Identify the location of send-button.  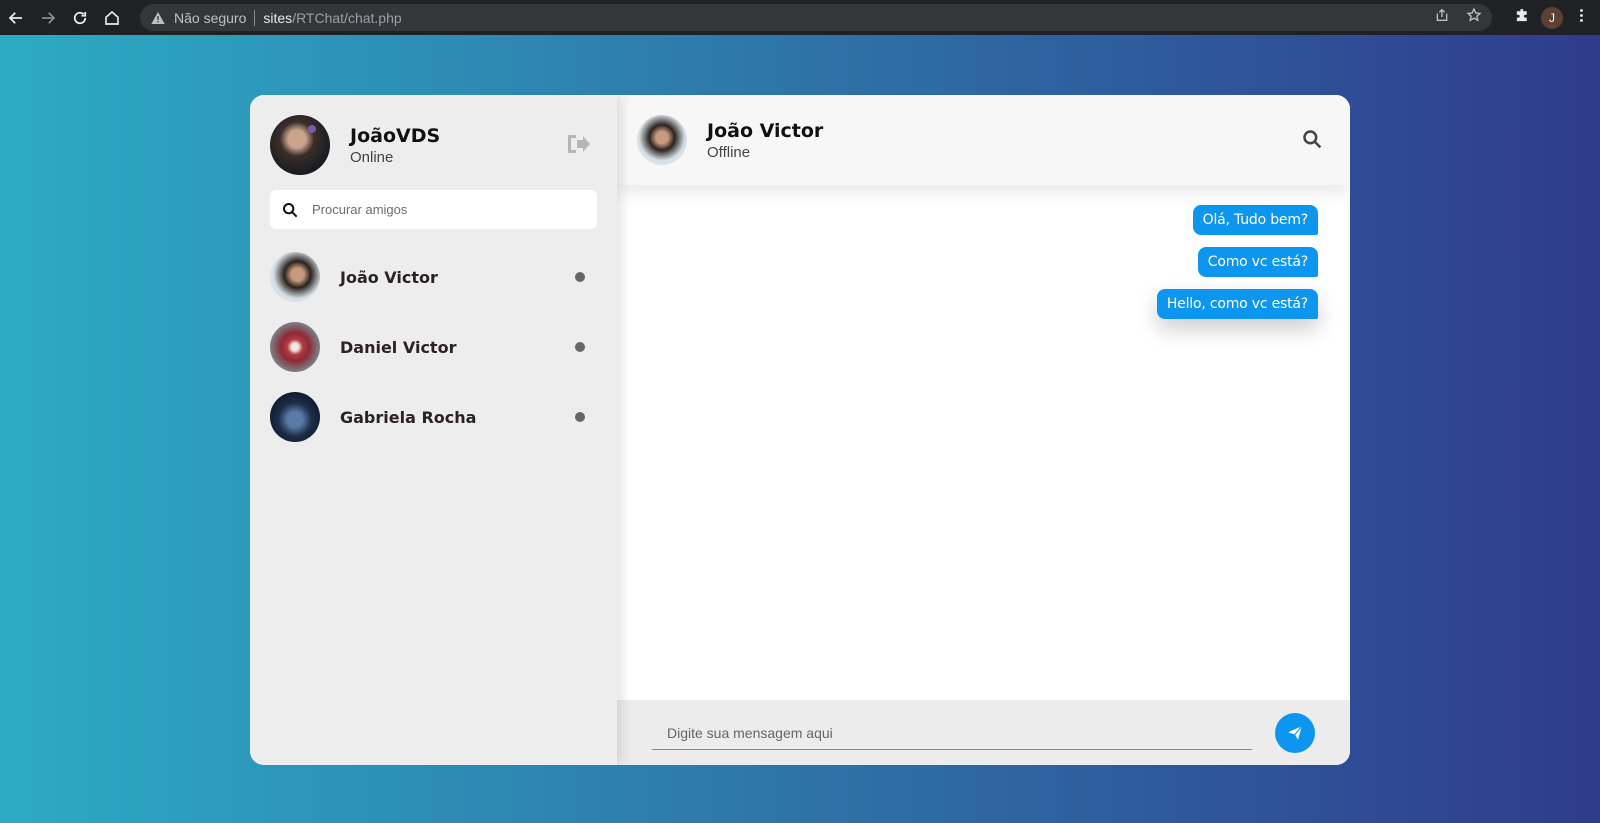
(1295, 733).